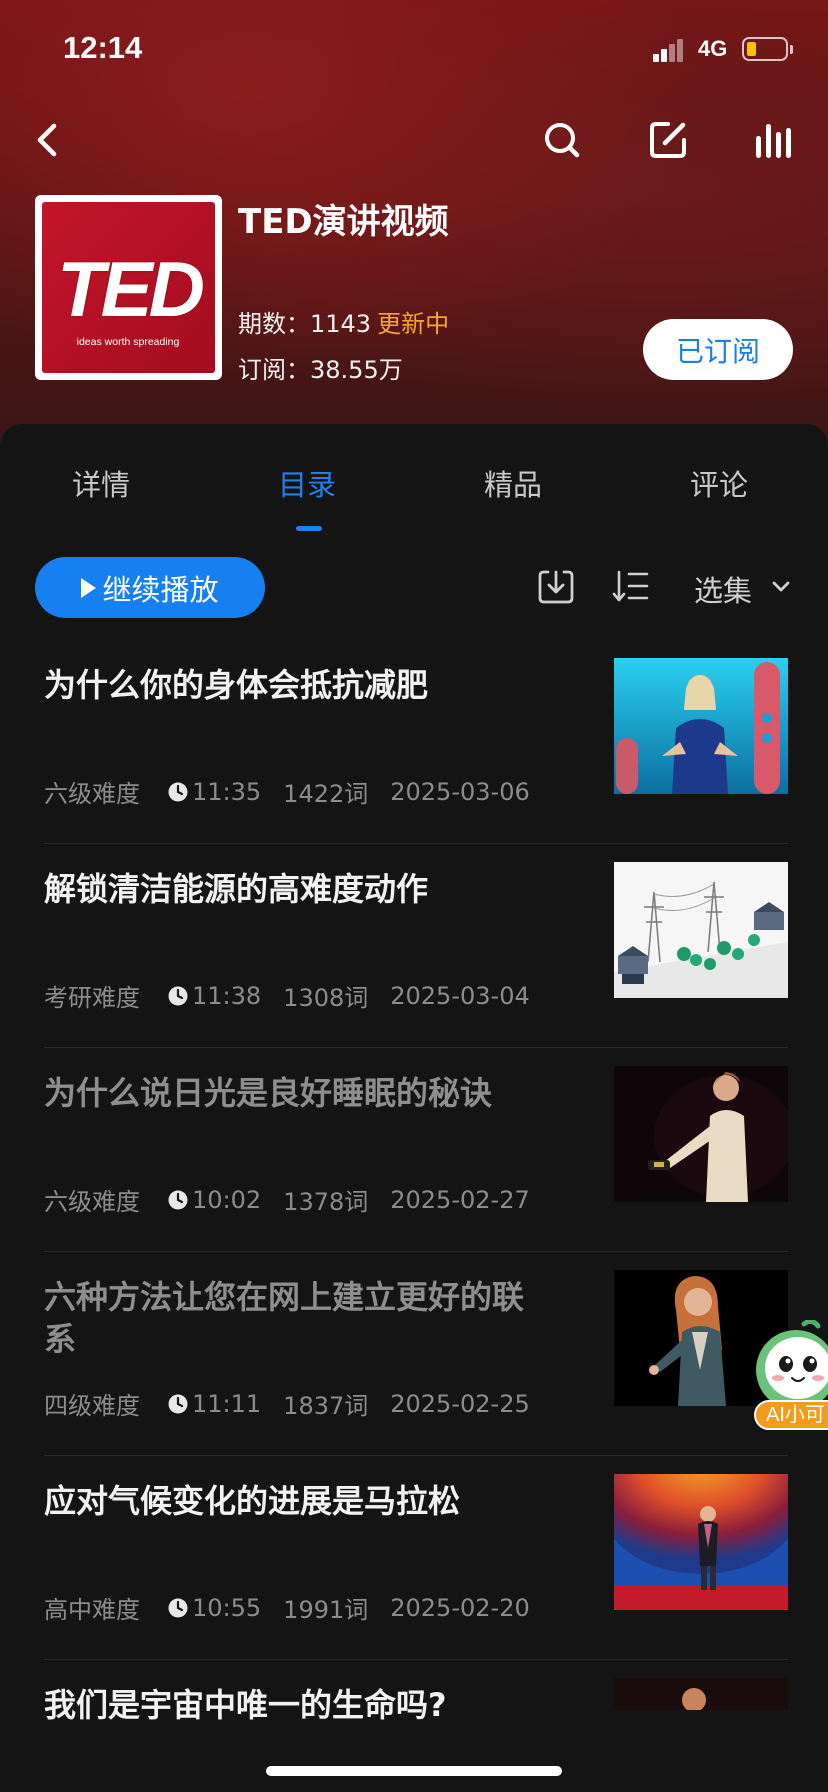 Image resolution: width=828 pixels, height=1792 pixels. Describe the element at coordinates (556, 586) in the screenshot. I see `download-icon` at that location.